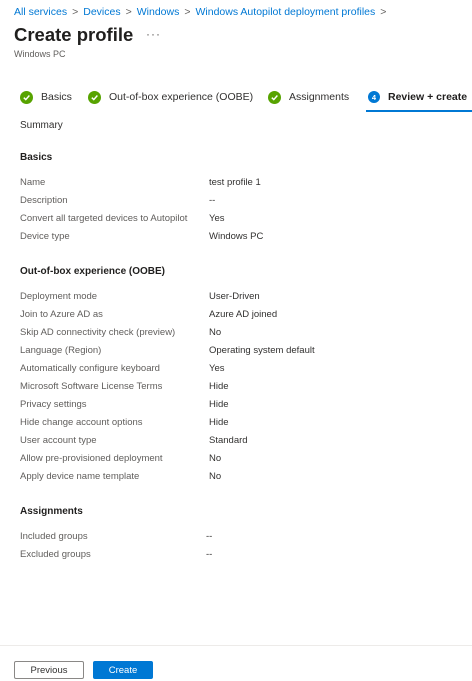  I want to click on row-label: Microsoft Software License Terms, so click(91, 386).